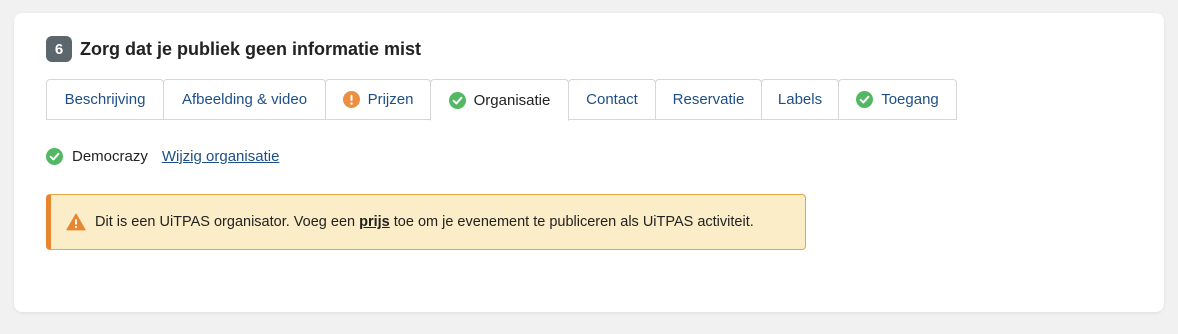 The height and width of the screenshot is (334, 1178). I want to click on tab-toegang: Toegang, so click(897, 99).